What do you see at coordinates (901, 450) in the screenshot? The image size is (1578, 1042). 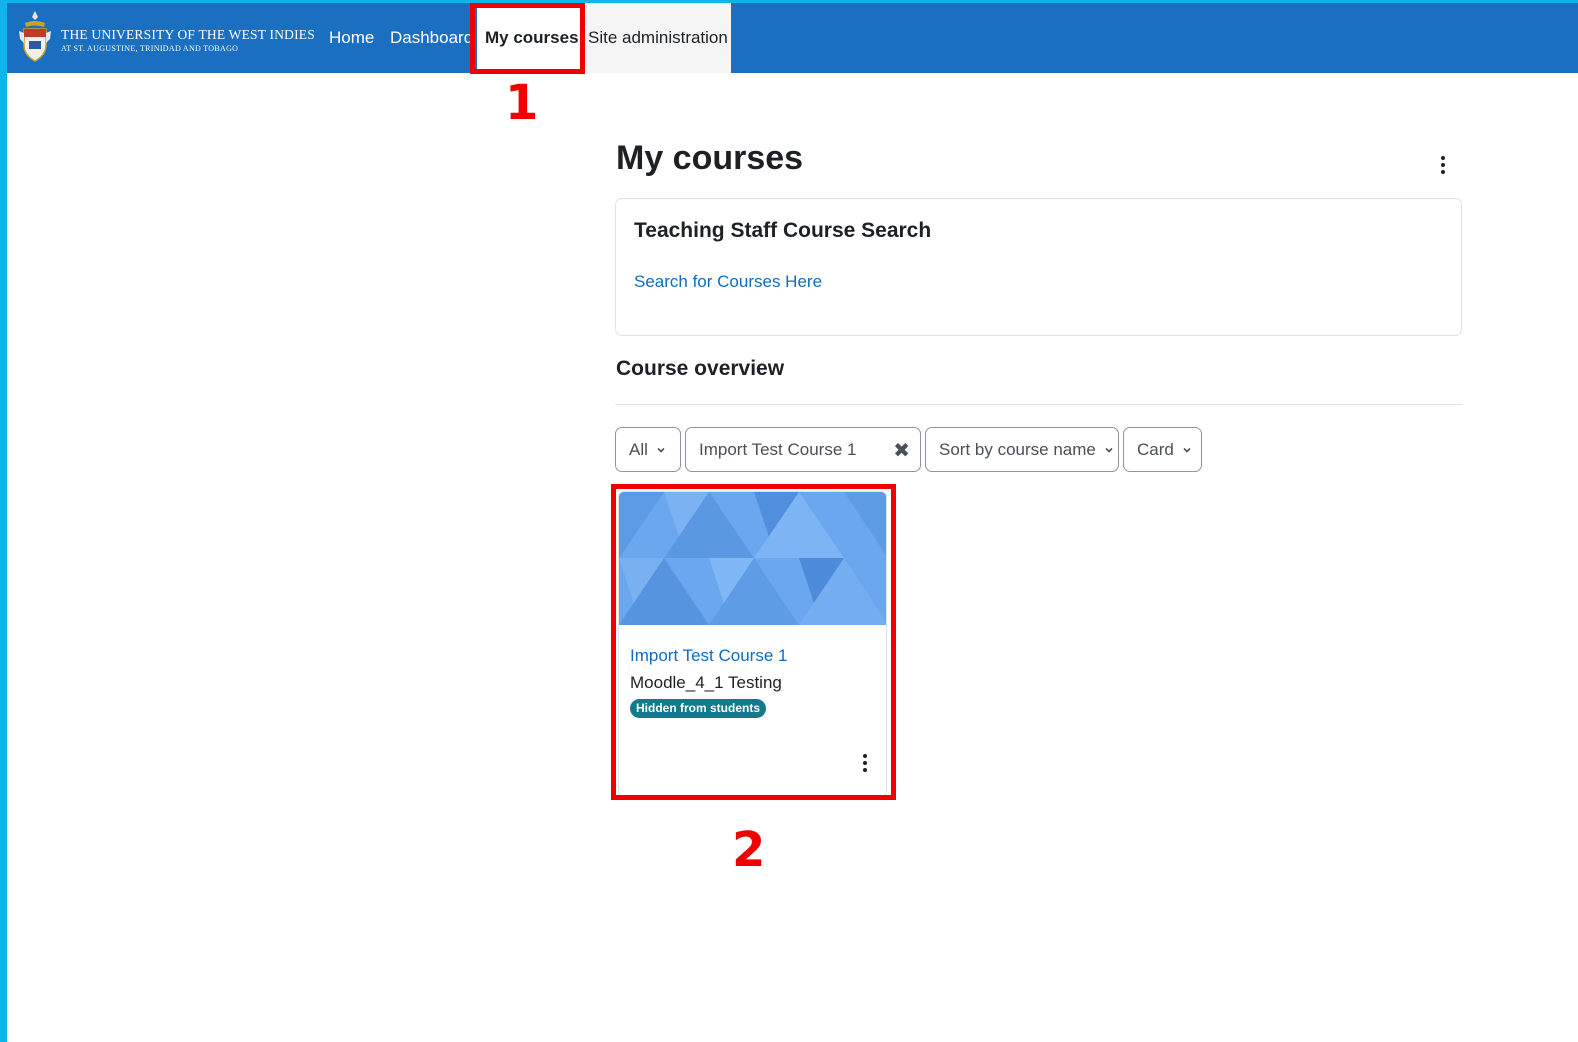 I see `clear-search-icon: ✖` at bounding box center [901, 450].